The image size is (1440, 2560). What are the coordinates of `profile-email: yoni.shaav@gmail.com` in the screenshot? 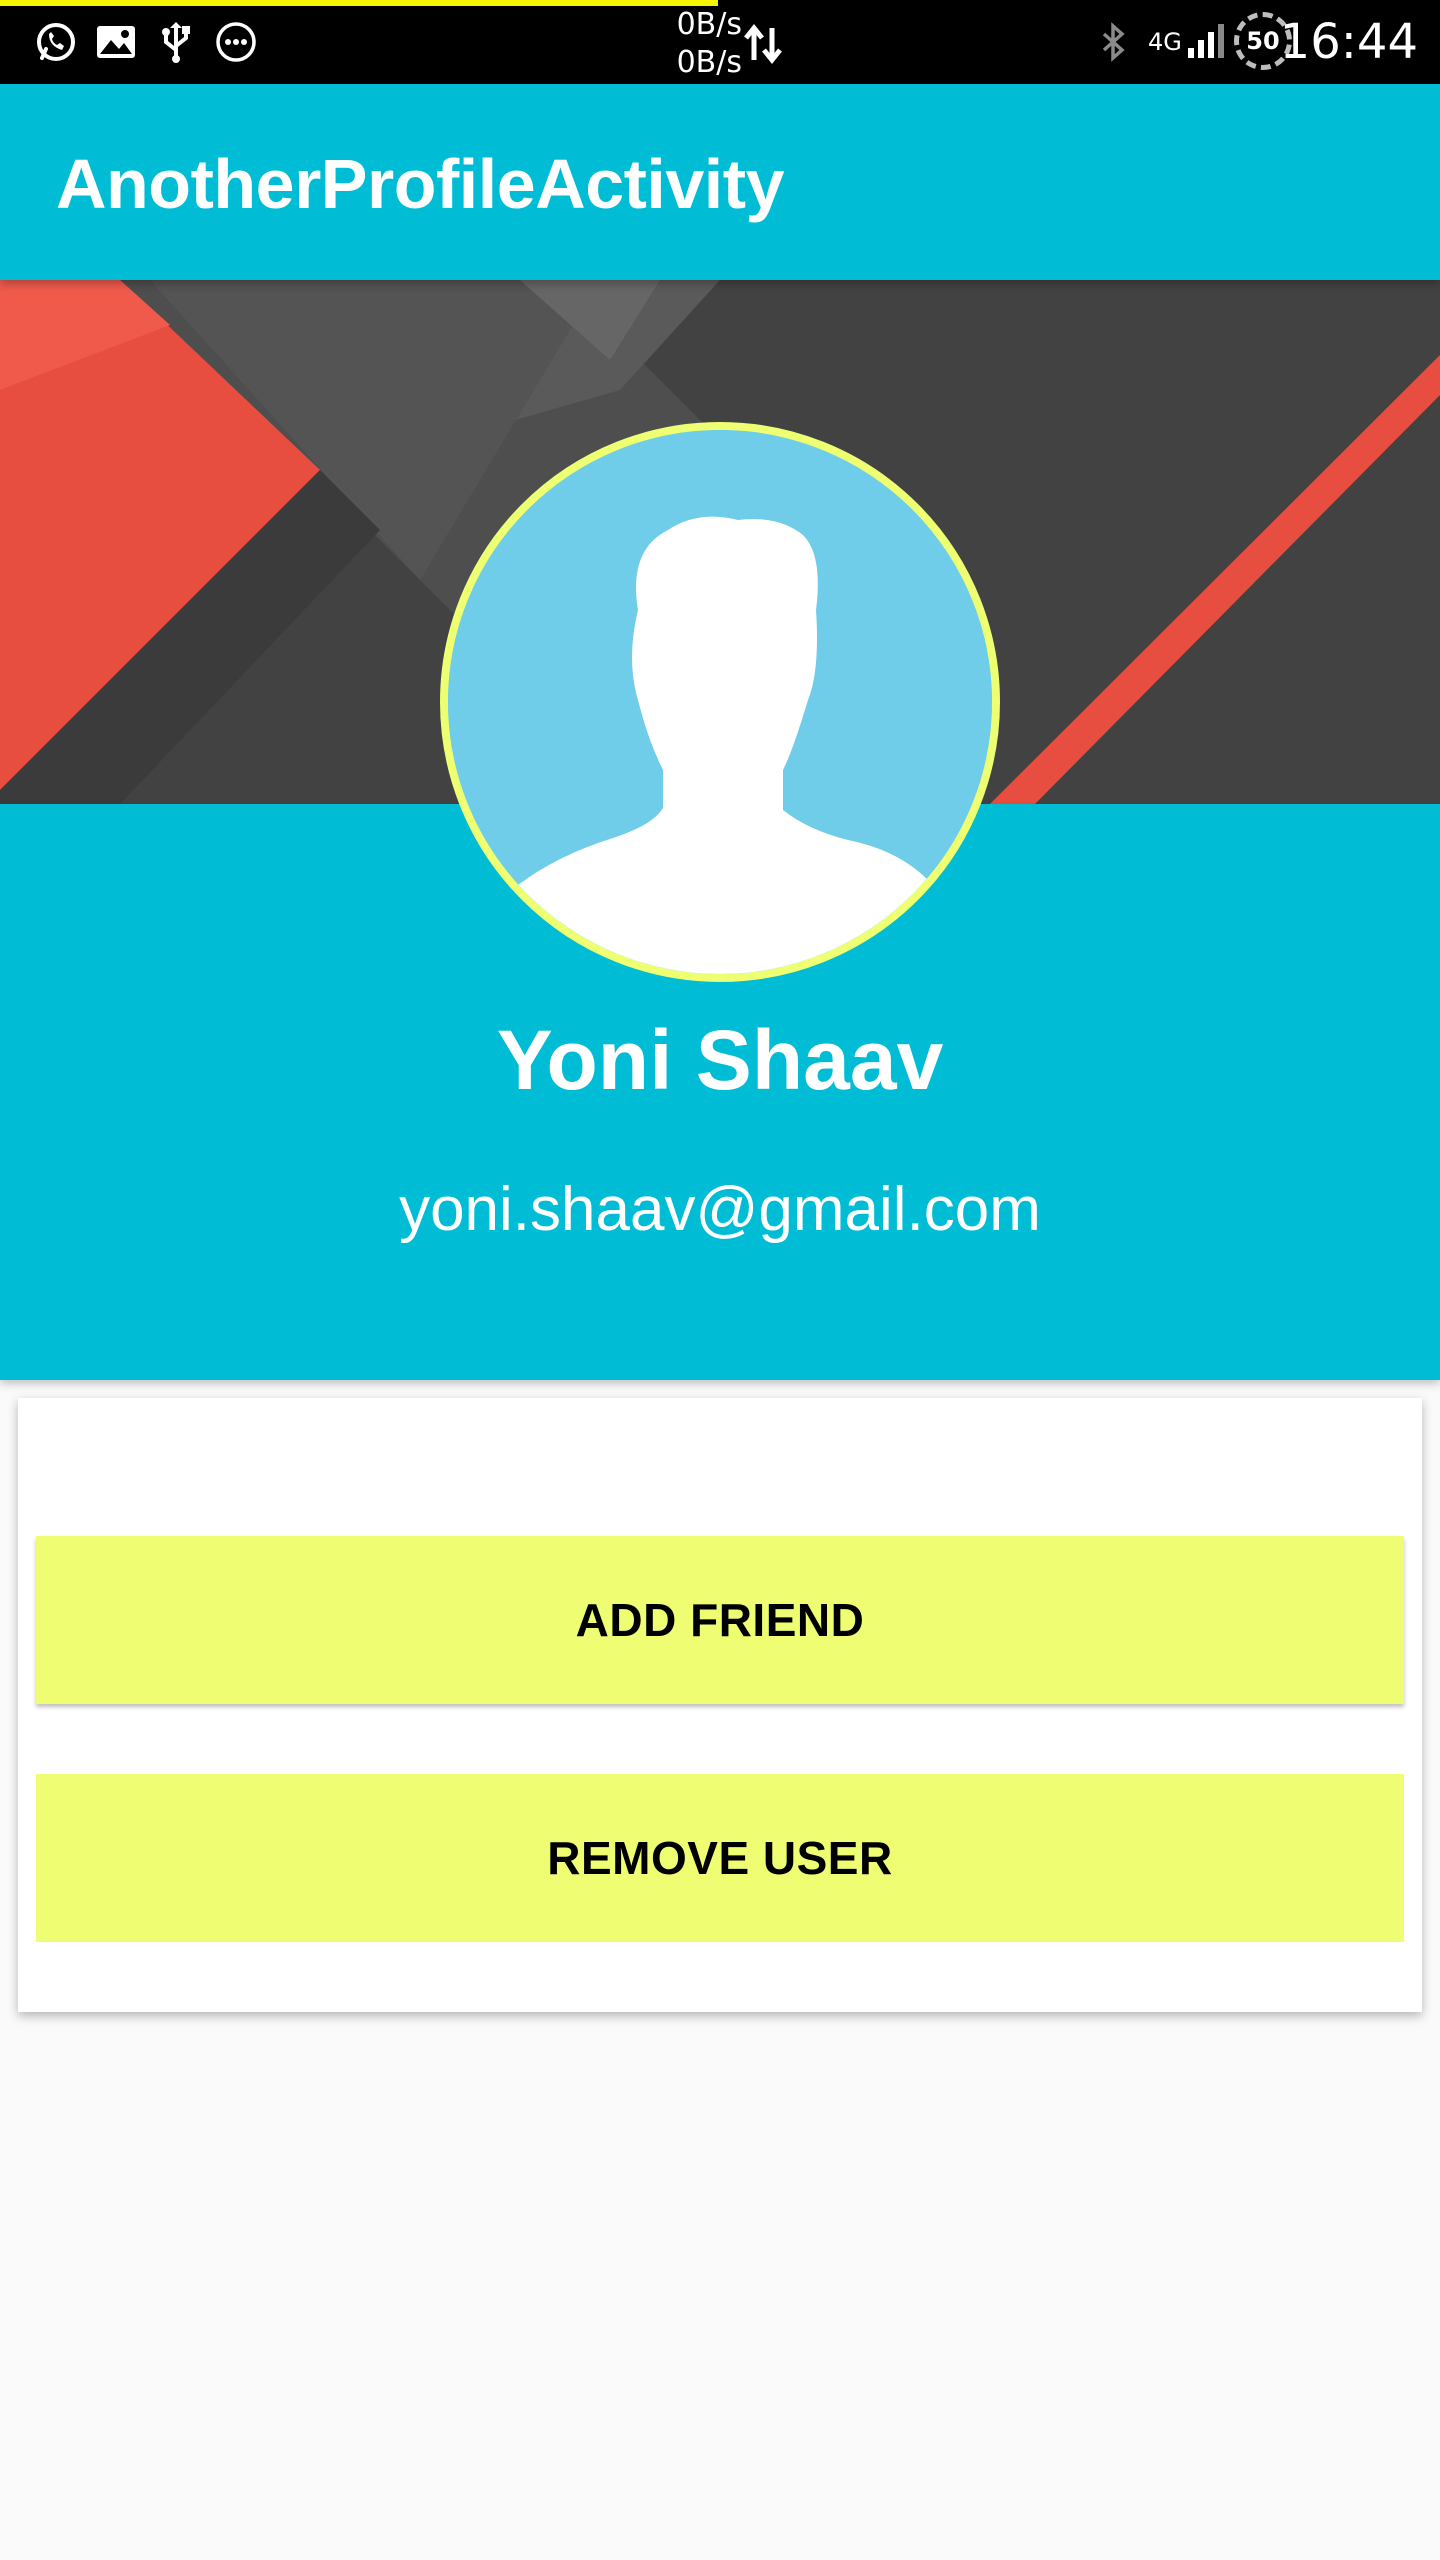 It's located at (720, 1209).